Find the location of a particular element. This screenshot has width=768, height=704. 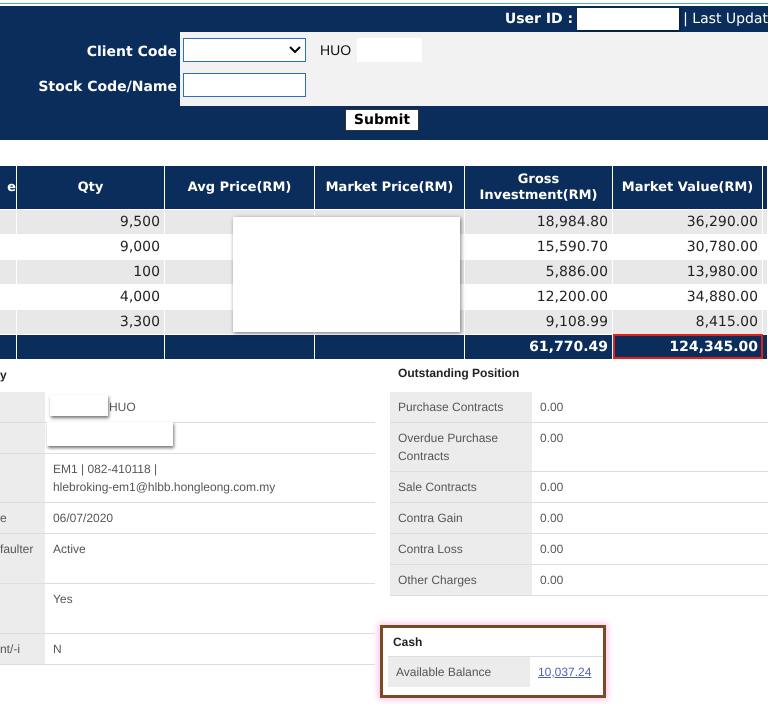

balance-link: 10,037.24 is located at coordinates (565, 672).